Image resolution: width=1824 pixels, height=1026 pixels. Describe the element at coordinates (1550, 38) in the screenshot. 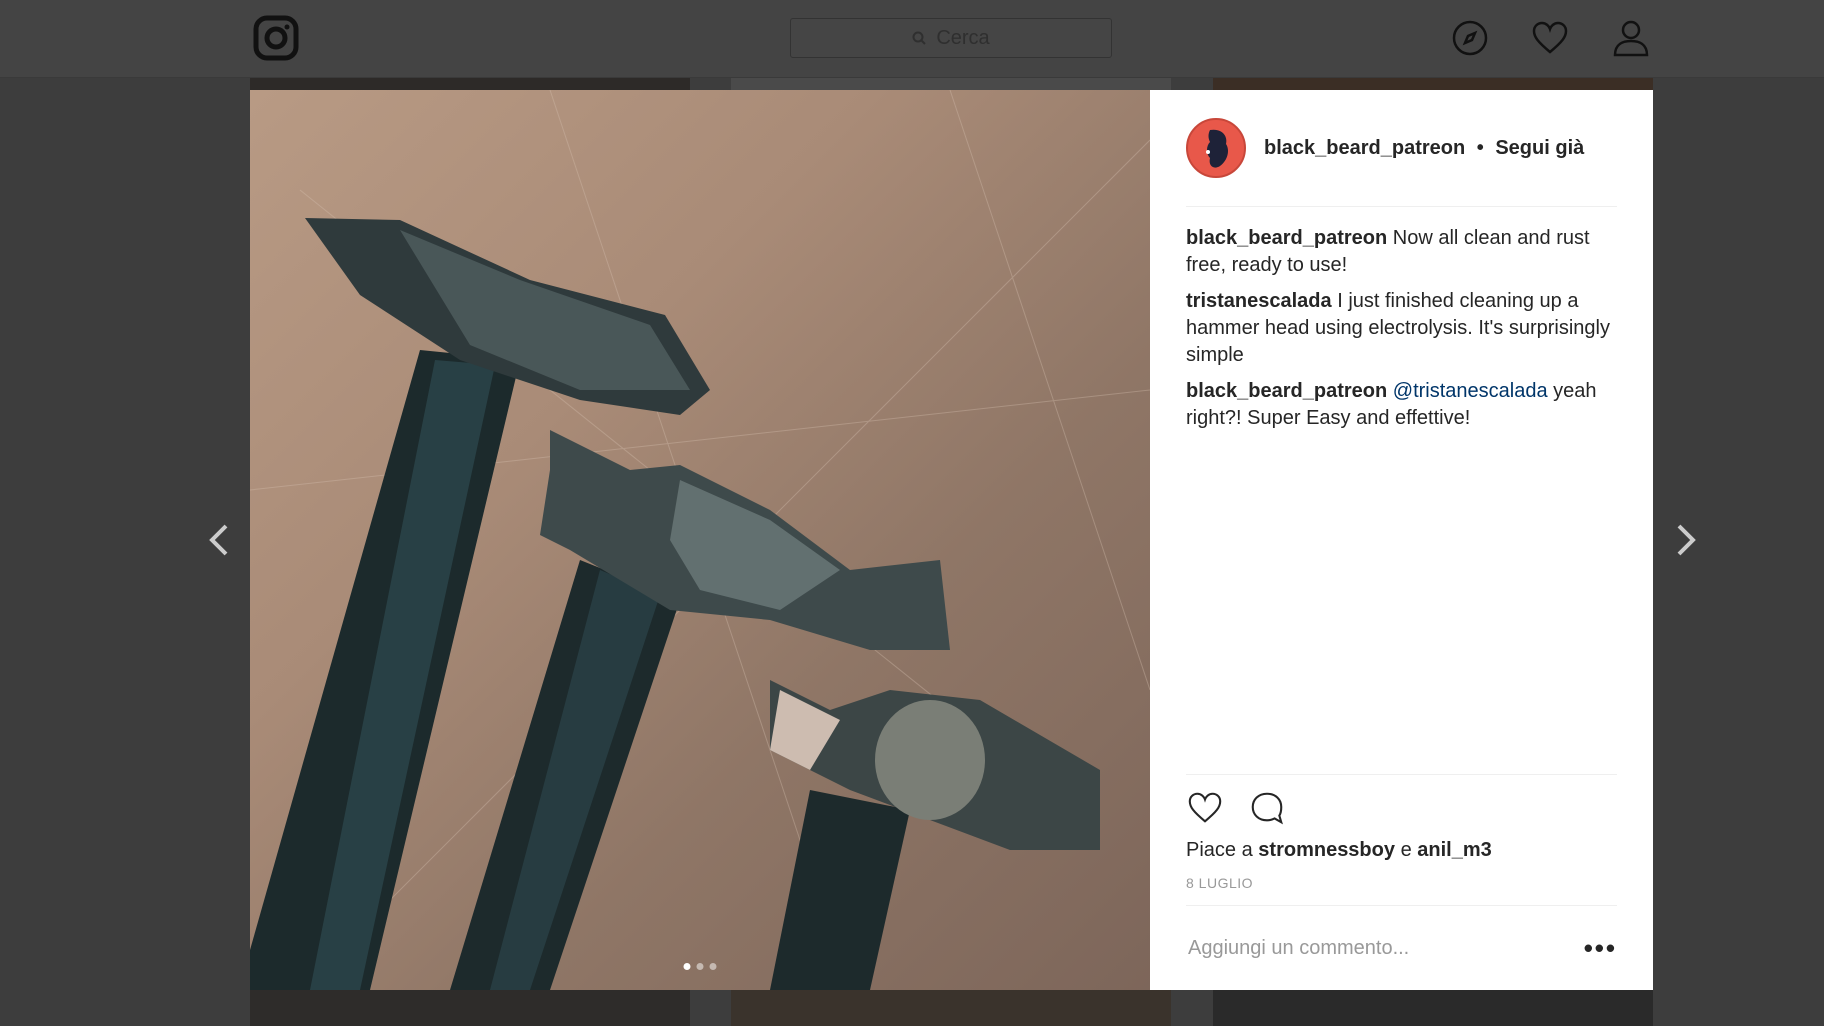

I see `heart-icon` at that location.